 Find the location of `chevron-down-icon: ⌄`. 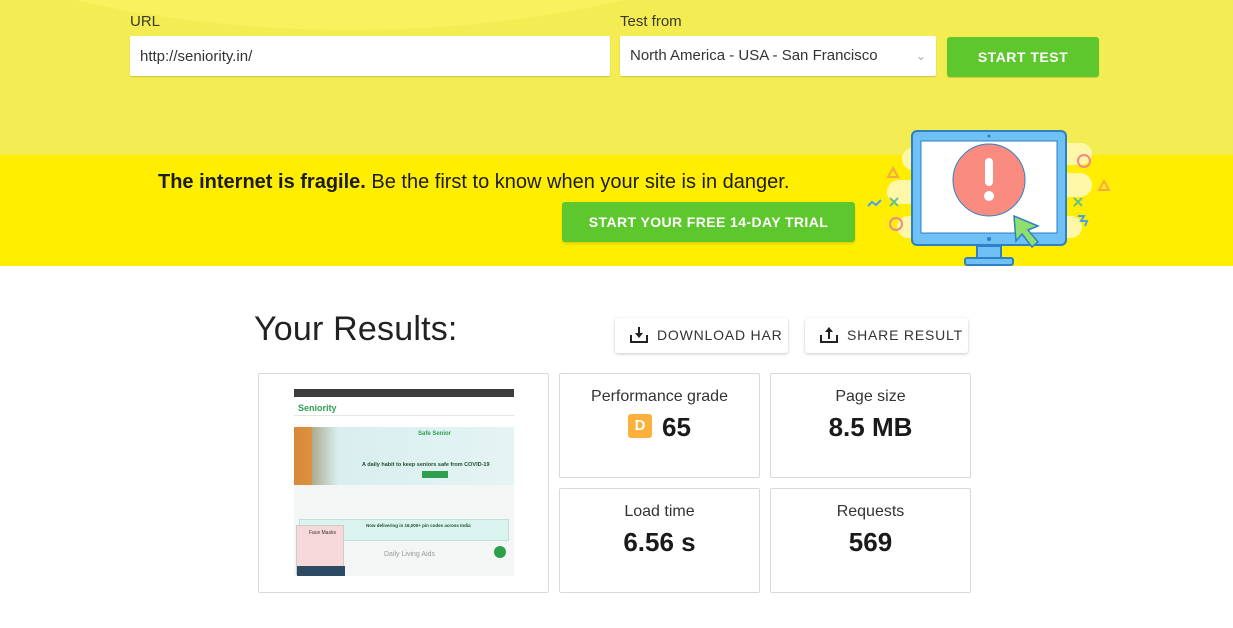

chevron-down-icon: ⌄ is located at coordinates (920, 56).